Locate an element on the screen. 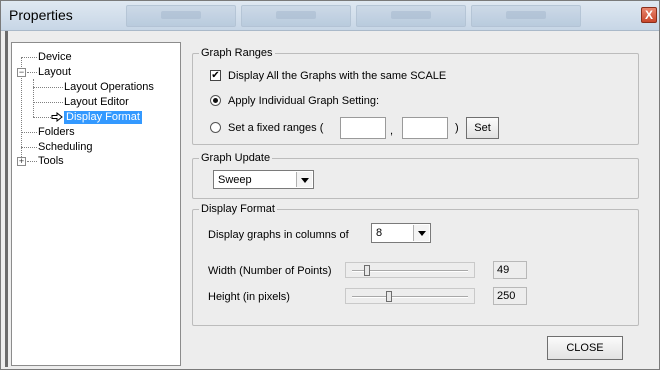 The height and width of the screenshot is (370, 660). range-close-paren: ) is located at coordinates (457, 128).